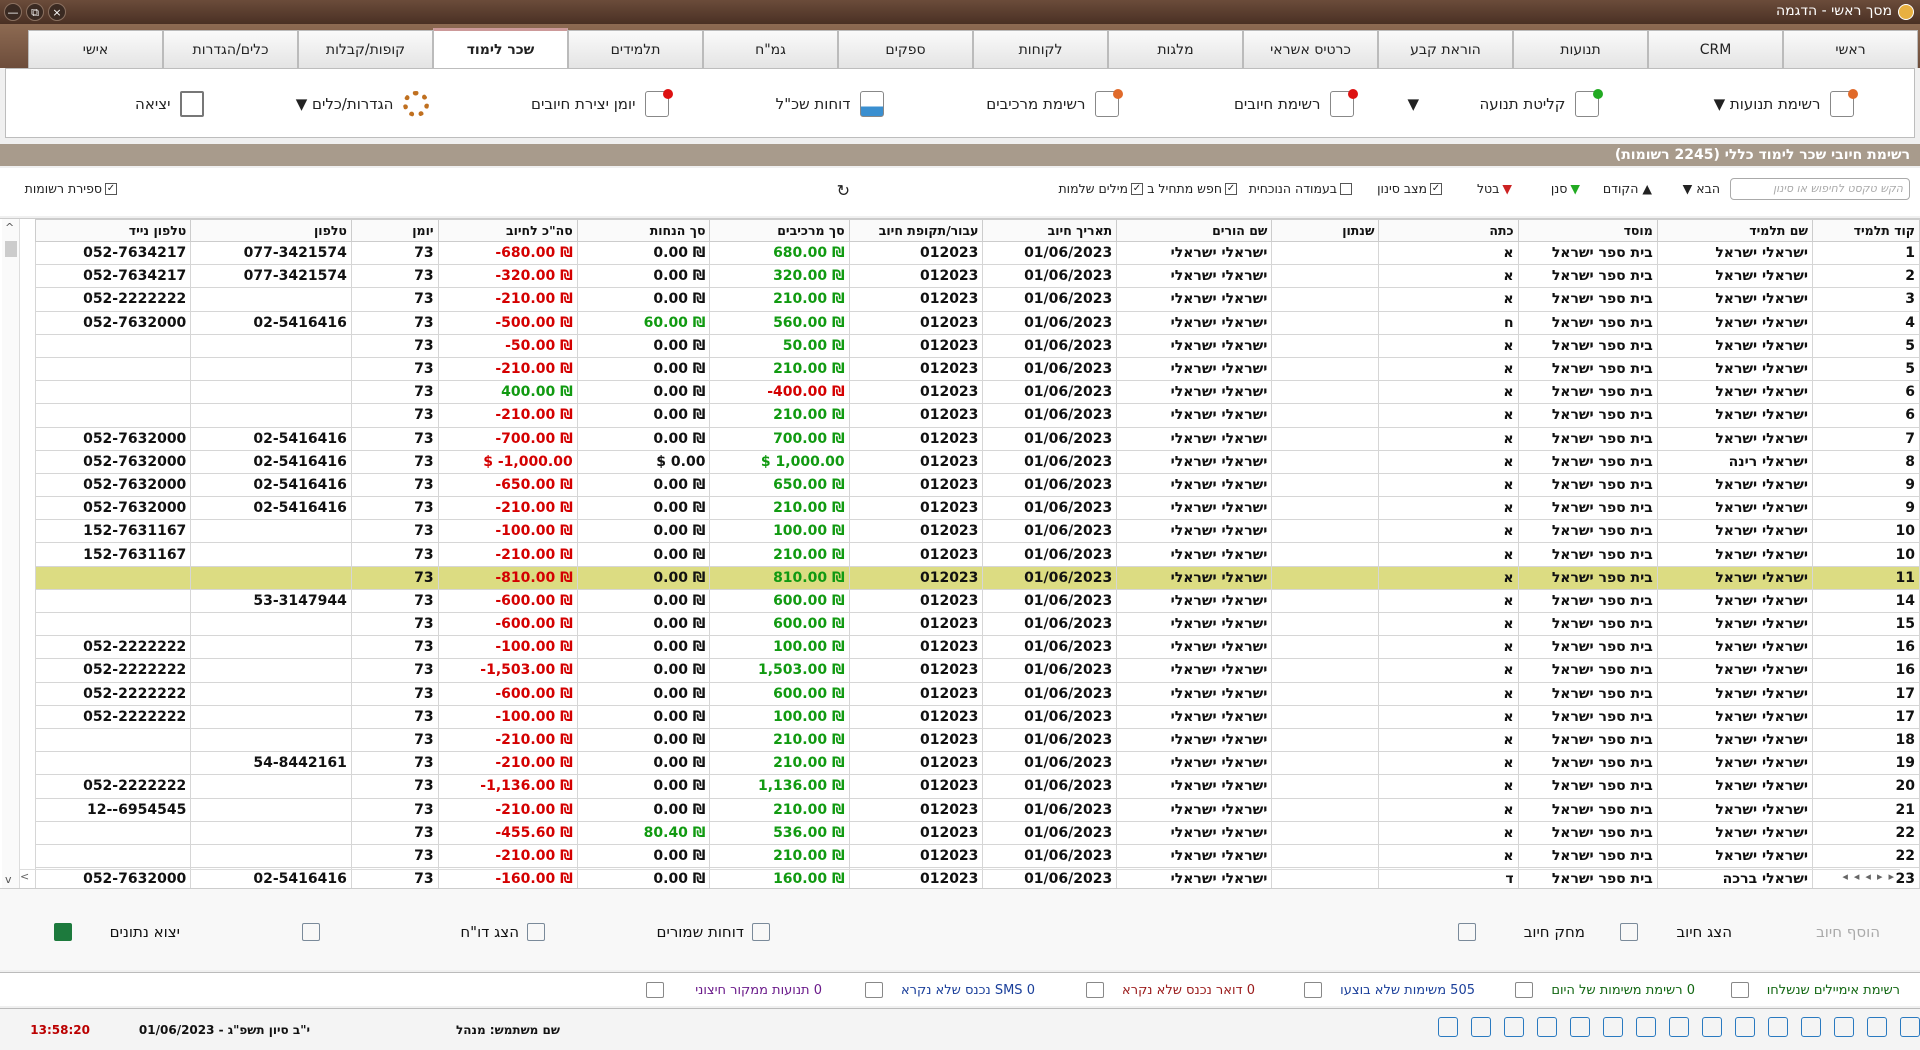 The image size is (1920, 1050). What do you see at coordinates (916, 230) in the screenshot?
I see `column-header: עבור/תקופת חיוב` at bounding box center [916, 230].